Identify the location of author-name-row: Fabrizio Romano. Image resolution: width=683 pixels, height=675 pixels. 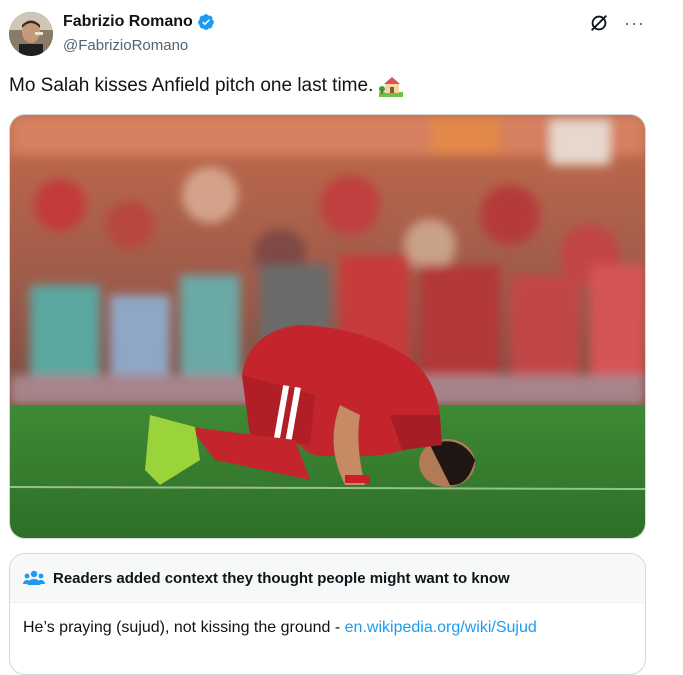
(139, 22).